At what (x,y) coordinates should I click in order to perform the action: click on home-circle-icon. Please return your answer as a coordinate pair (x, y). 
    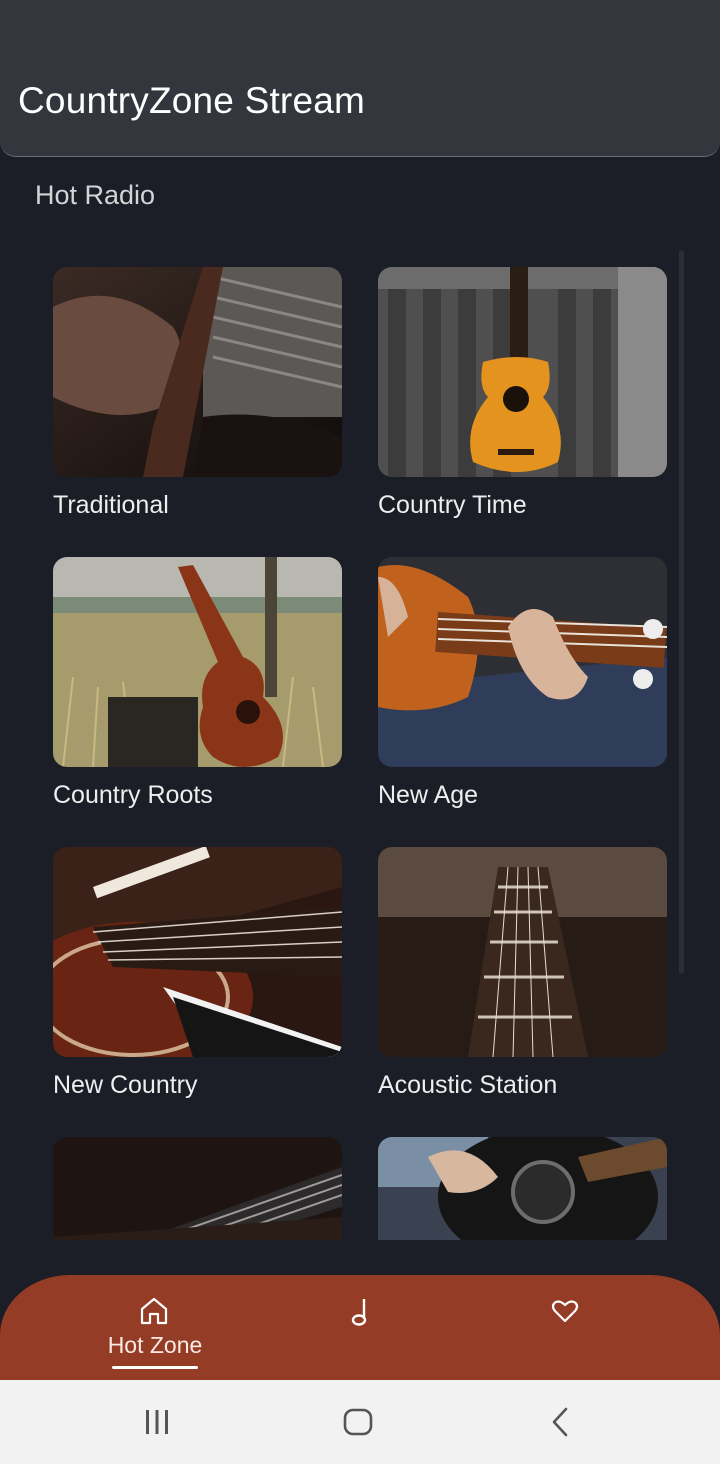
    Looking at the image, I should click on (358, 1424).